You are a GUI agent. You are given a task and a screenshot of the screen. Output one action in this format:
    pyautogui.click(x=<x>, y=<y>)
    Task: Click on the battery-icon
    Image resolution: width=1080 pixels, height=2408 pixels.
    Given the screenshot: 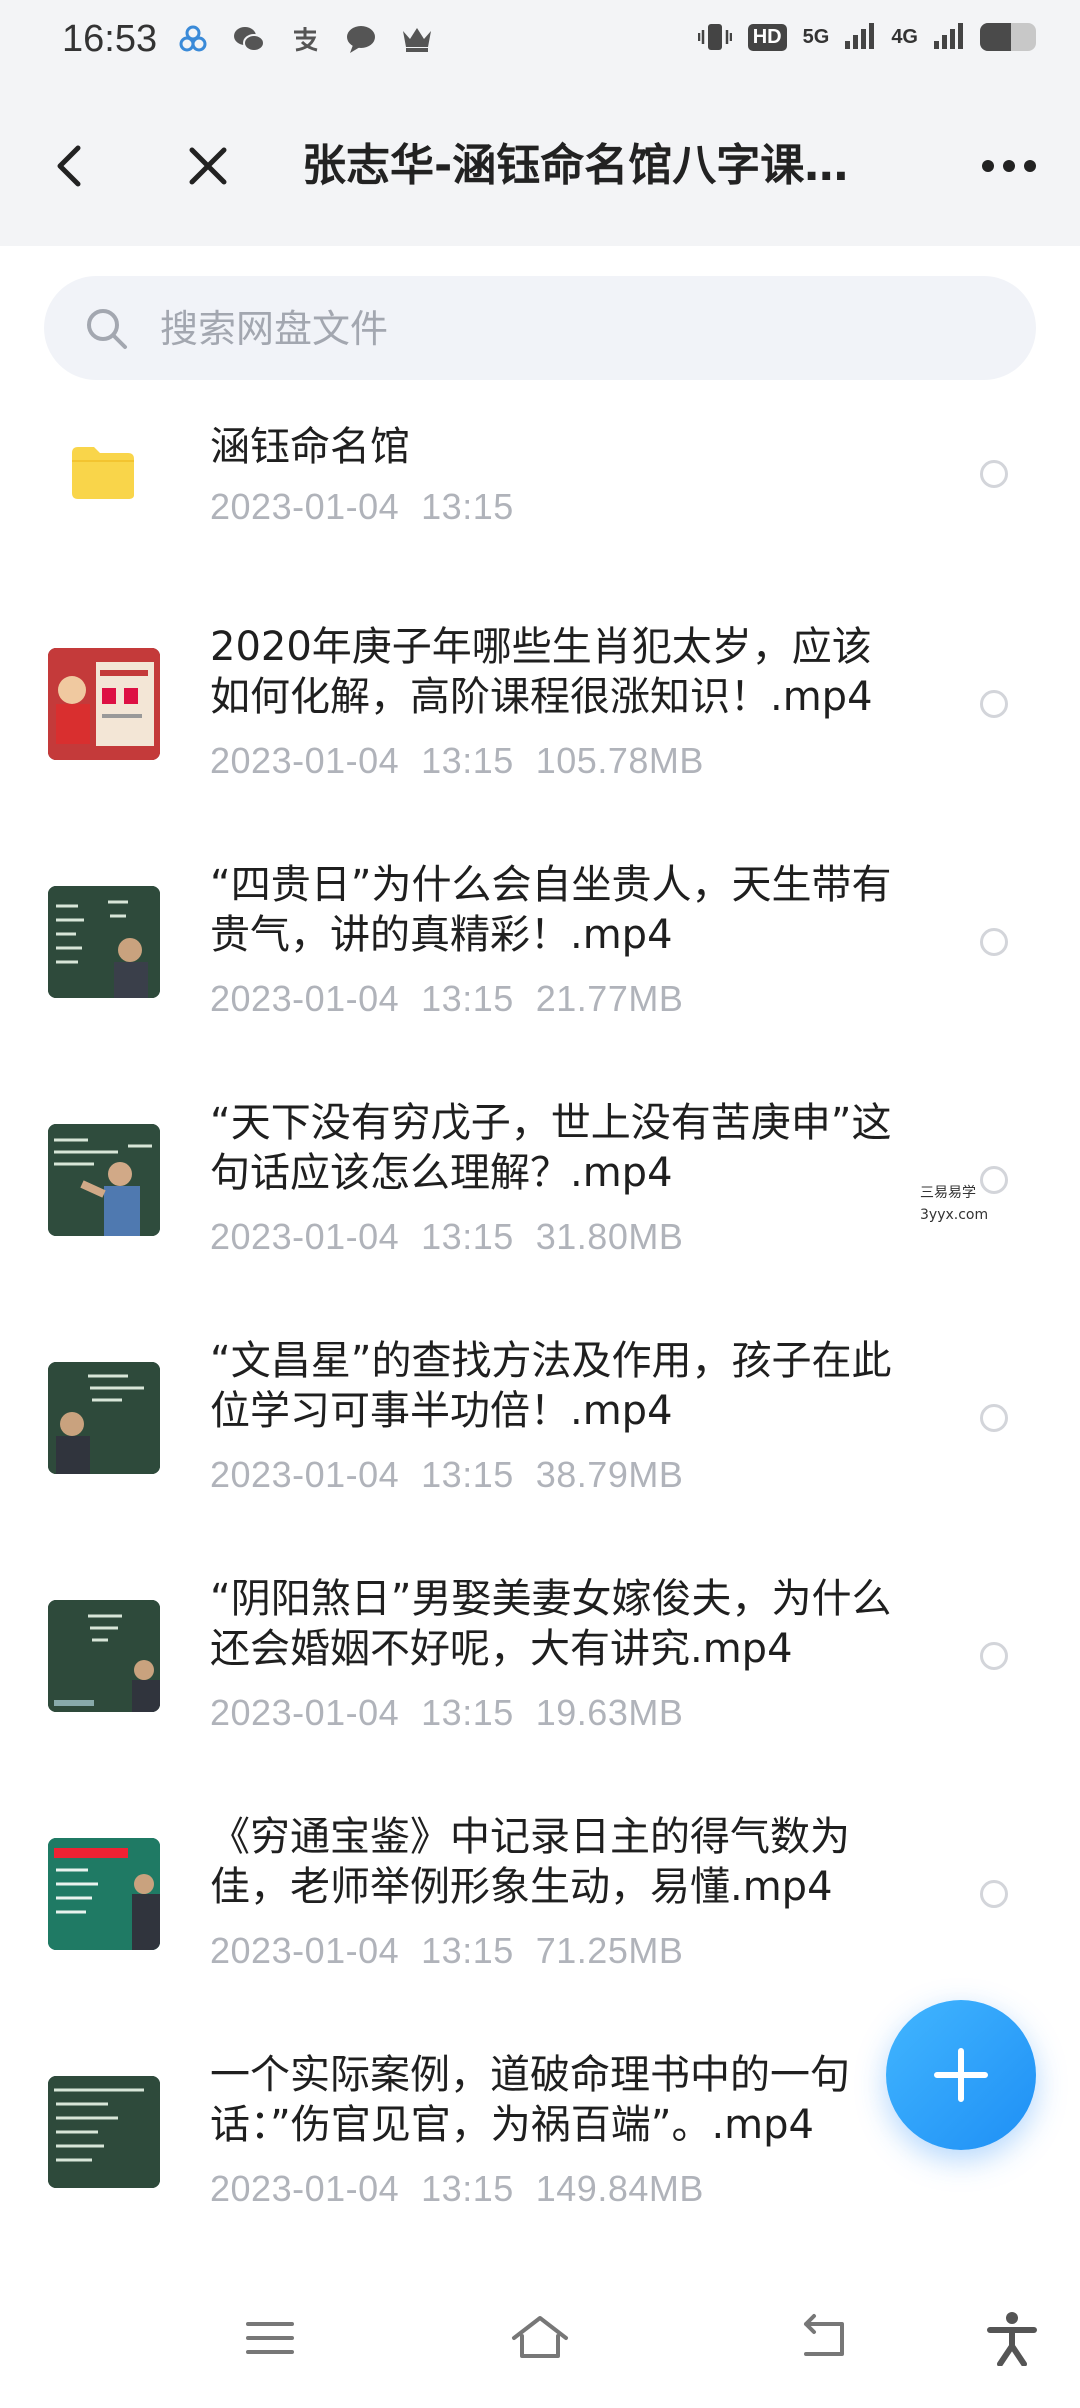 What is the action you would take?
    pyautogui.click(x=1008, y=37)
    